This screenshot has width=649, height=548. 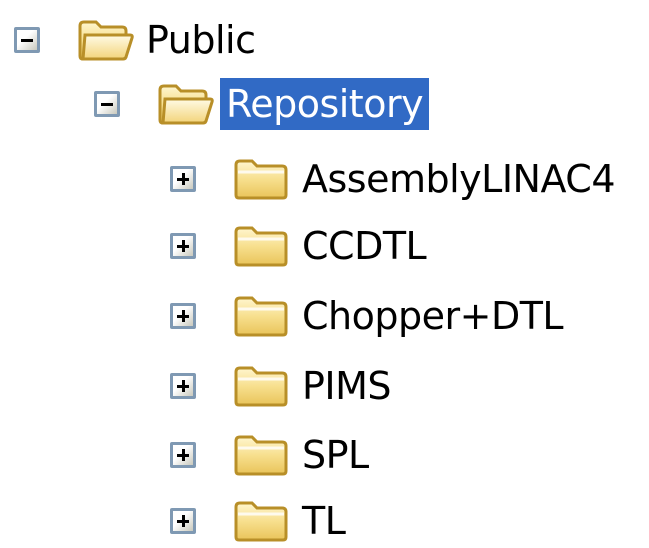 What do you see at coordinates (201, 40) in the screenshot?
I see `tree-node-label: Public` at bounding box center [201, 40].